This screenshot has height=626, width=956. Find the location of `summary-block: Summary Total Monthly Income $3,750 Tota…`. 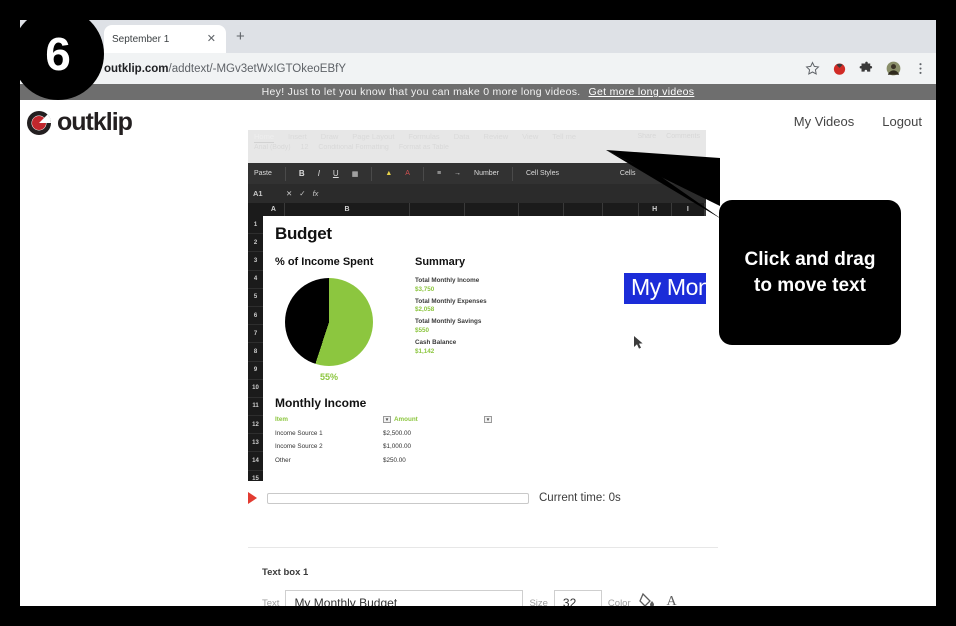

summary-block: Summary Total Monthly Income $3,750 Tota… is located at coordinates (448, 319).